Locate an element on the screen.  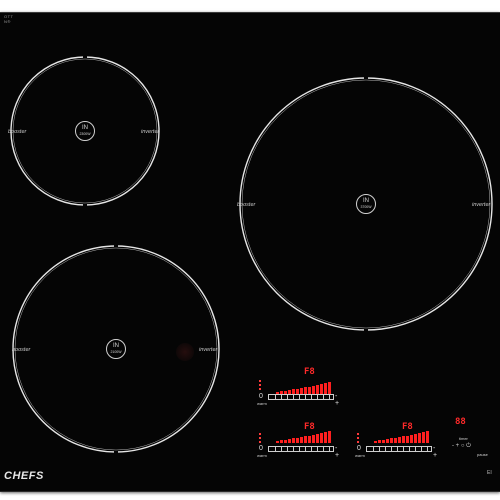
warm-label-2: warm is located at coordinates (262, 456).